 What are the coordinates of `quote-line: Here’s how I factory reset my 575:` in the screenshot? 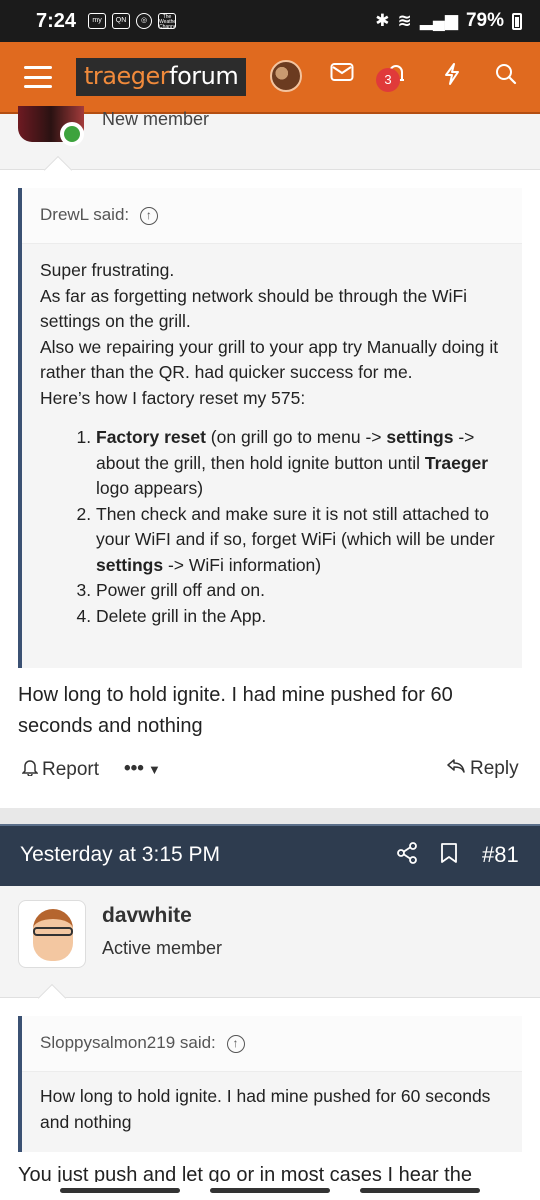 It's located at (173, 397).